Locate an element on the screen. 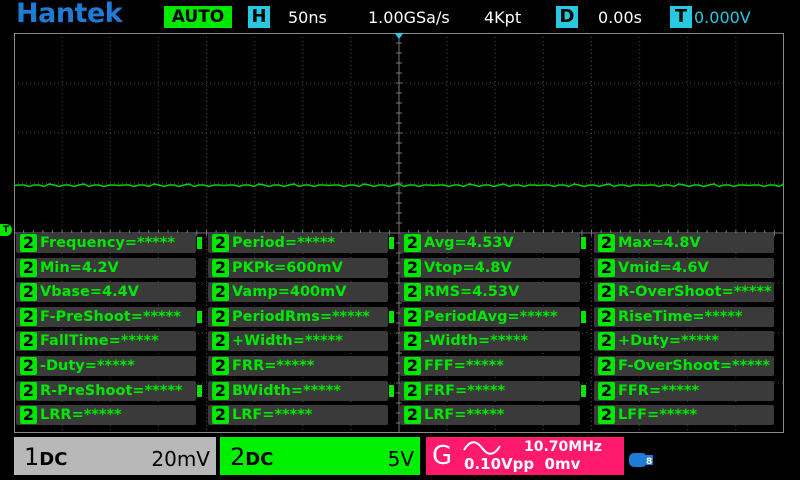 This screenshot has height=480, width=800. measurement-value: -Width=***** is located at coordinates (476, 341).